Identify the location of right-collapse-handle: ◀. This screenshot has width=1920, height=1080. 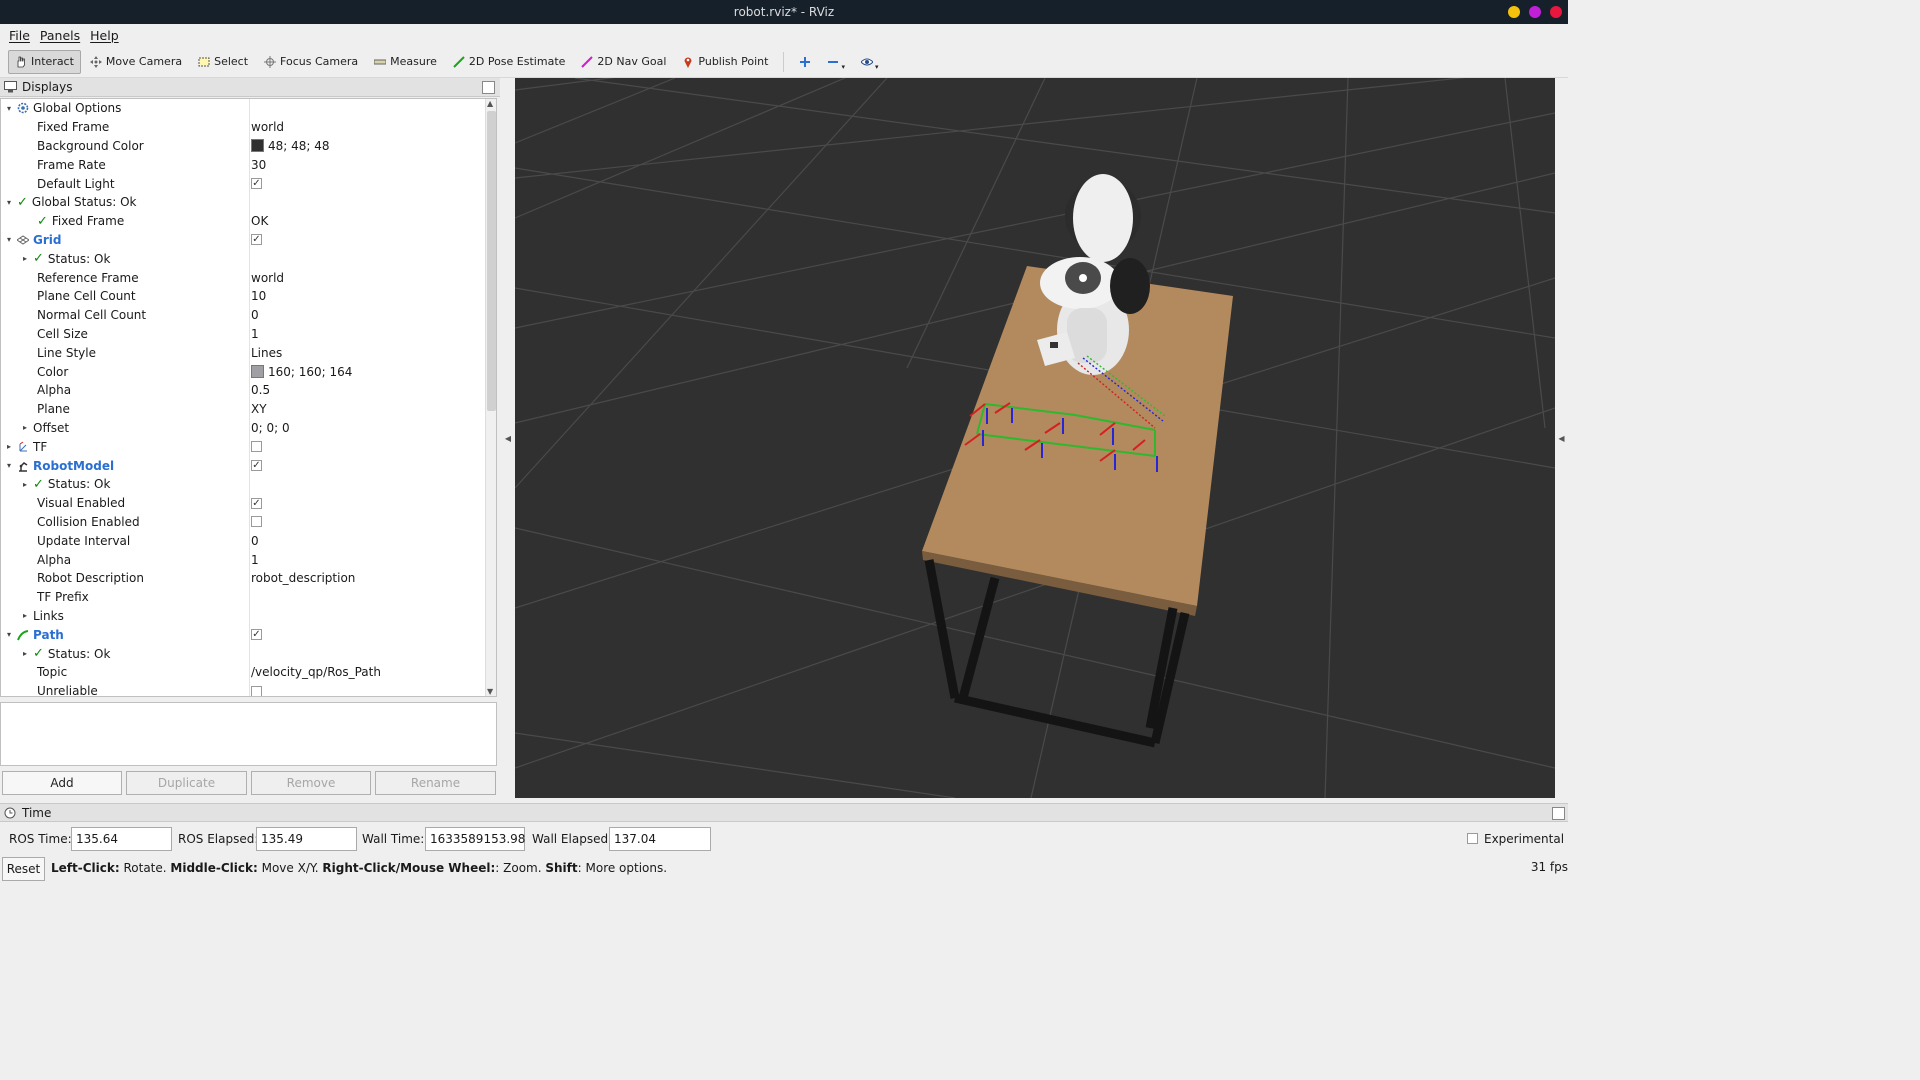
(1561, 438).